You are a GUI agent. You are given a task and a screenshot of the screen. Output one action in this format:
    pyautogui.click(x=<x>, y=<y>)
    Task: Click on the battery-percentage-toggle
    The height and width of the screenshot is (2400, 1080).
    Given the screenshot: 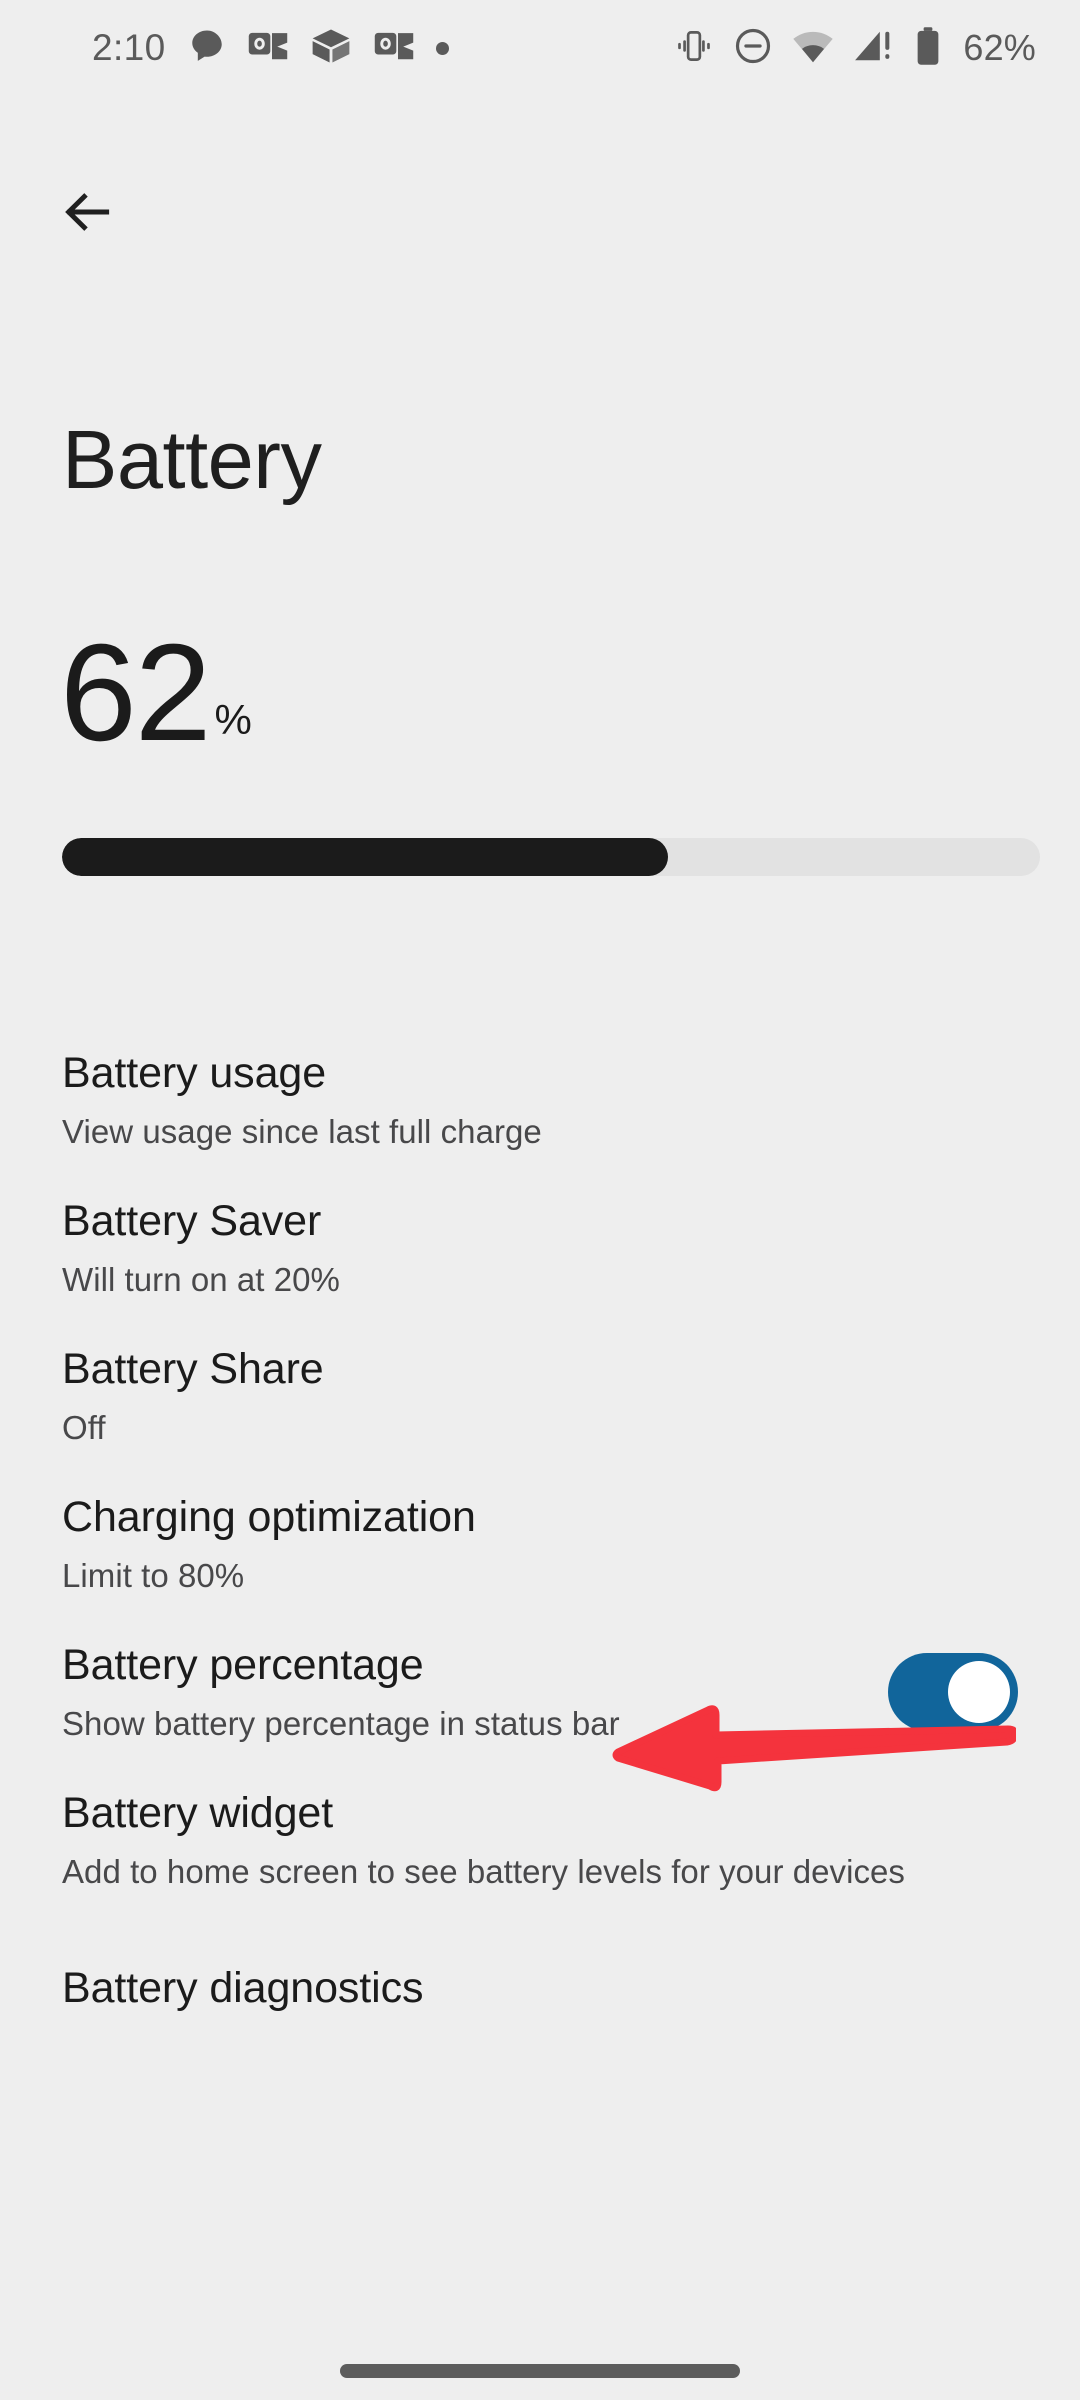 What is the action you would take?
    pyautogui.click(x=953, y=1692)
    